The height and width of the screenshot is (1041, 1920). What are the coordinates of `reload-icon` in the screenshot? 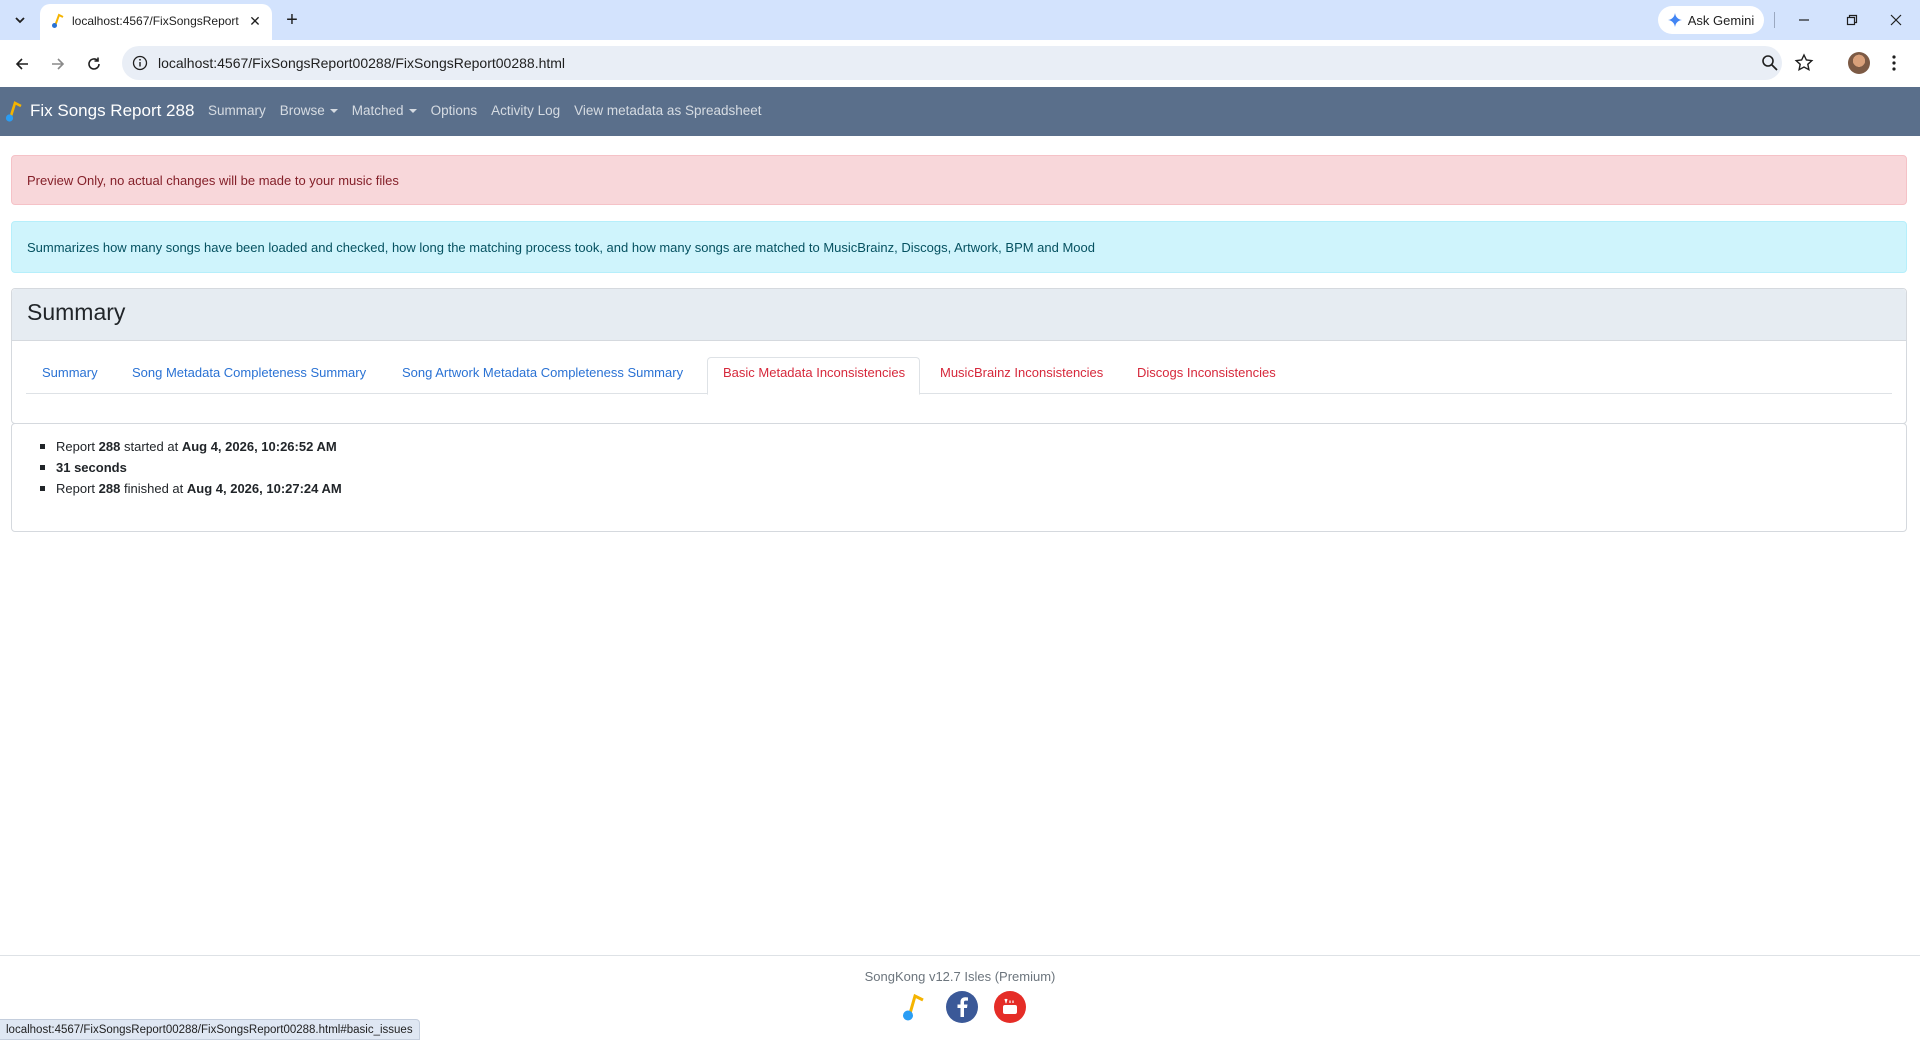 It's located at (94, 64).